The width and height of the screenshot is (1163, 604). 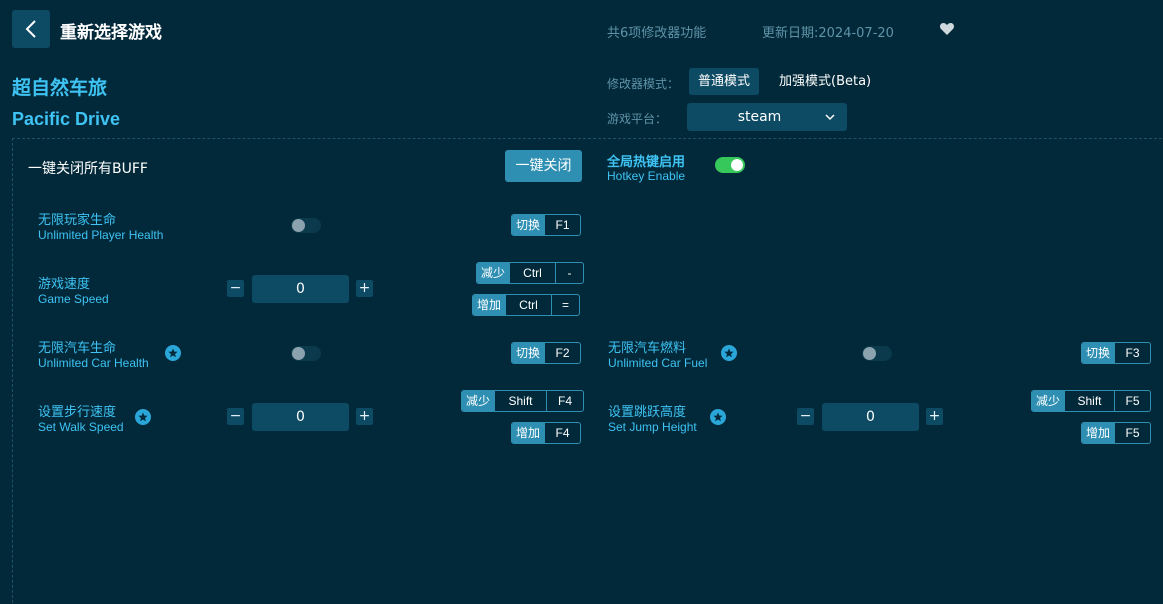 I want to click on walk-speed-increase-hotkey: 增加 F4, so click(x=546, y=433).